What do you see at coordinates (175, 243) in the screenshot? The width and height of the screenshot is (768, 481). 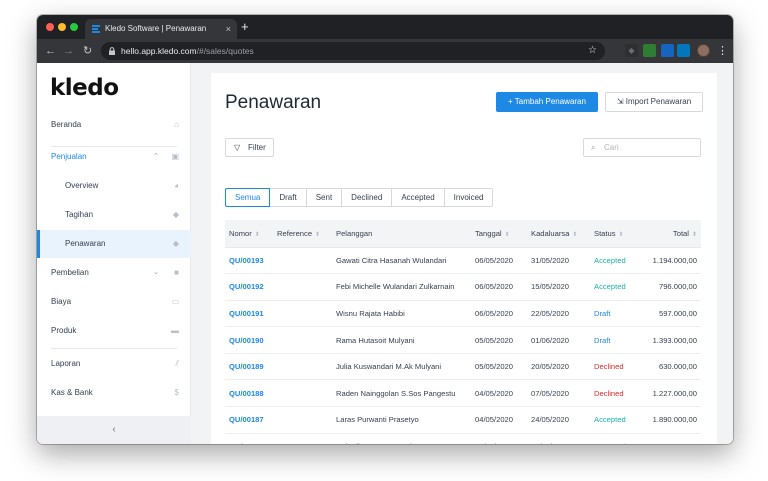 I see `tag-icon: ◆` at bounding box center [175, 243].